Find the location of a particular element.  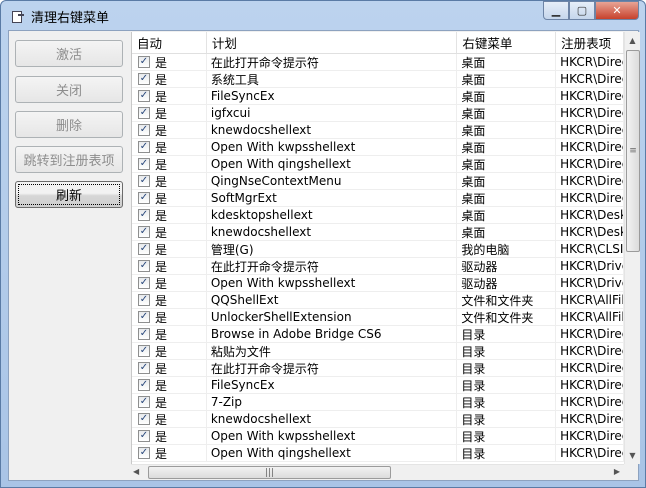

table-row: ✓是 FileSyncEx 目录 HKCR\Directo is located at coordinates (378, 385).